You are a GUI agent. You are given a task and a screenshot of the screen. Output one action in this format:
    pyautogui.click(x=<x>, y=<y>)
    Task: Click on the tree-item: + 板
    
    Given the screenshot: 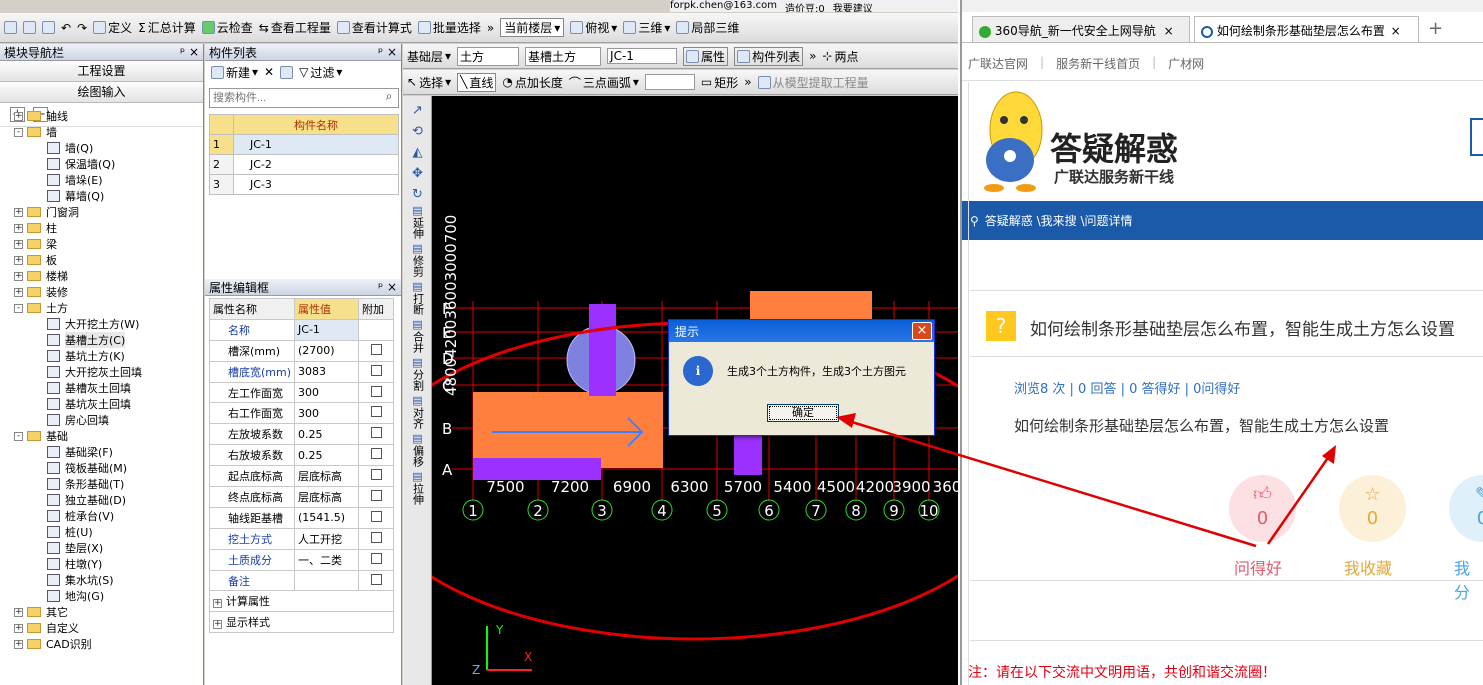 What is the action you would take?
    pyautogui.click(x=101, y=260)
    